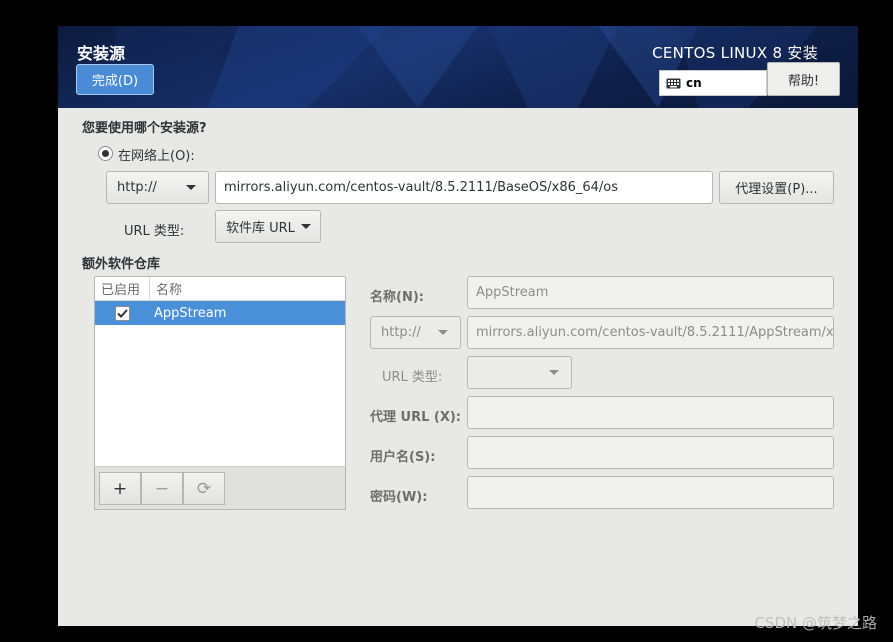 Image resolution: width=893 pixels, height=642 pixels. I want to click on add-repo-button: +, so click(120, 488).